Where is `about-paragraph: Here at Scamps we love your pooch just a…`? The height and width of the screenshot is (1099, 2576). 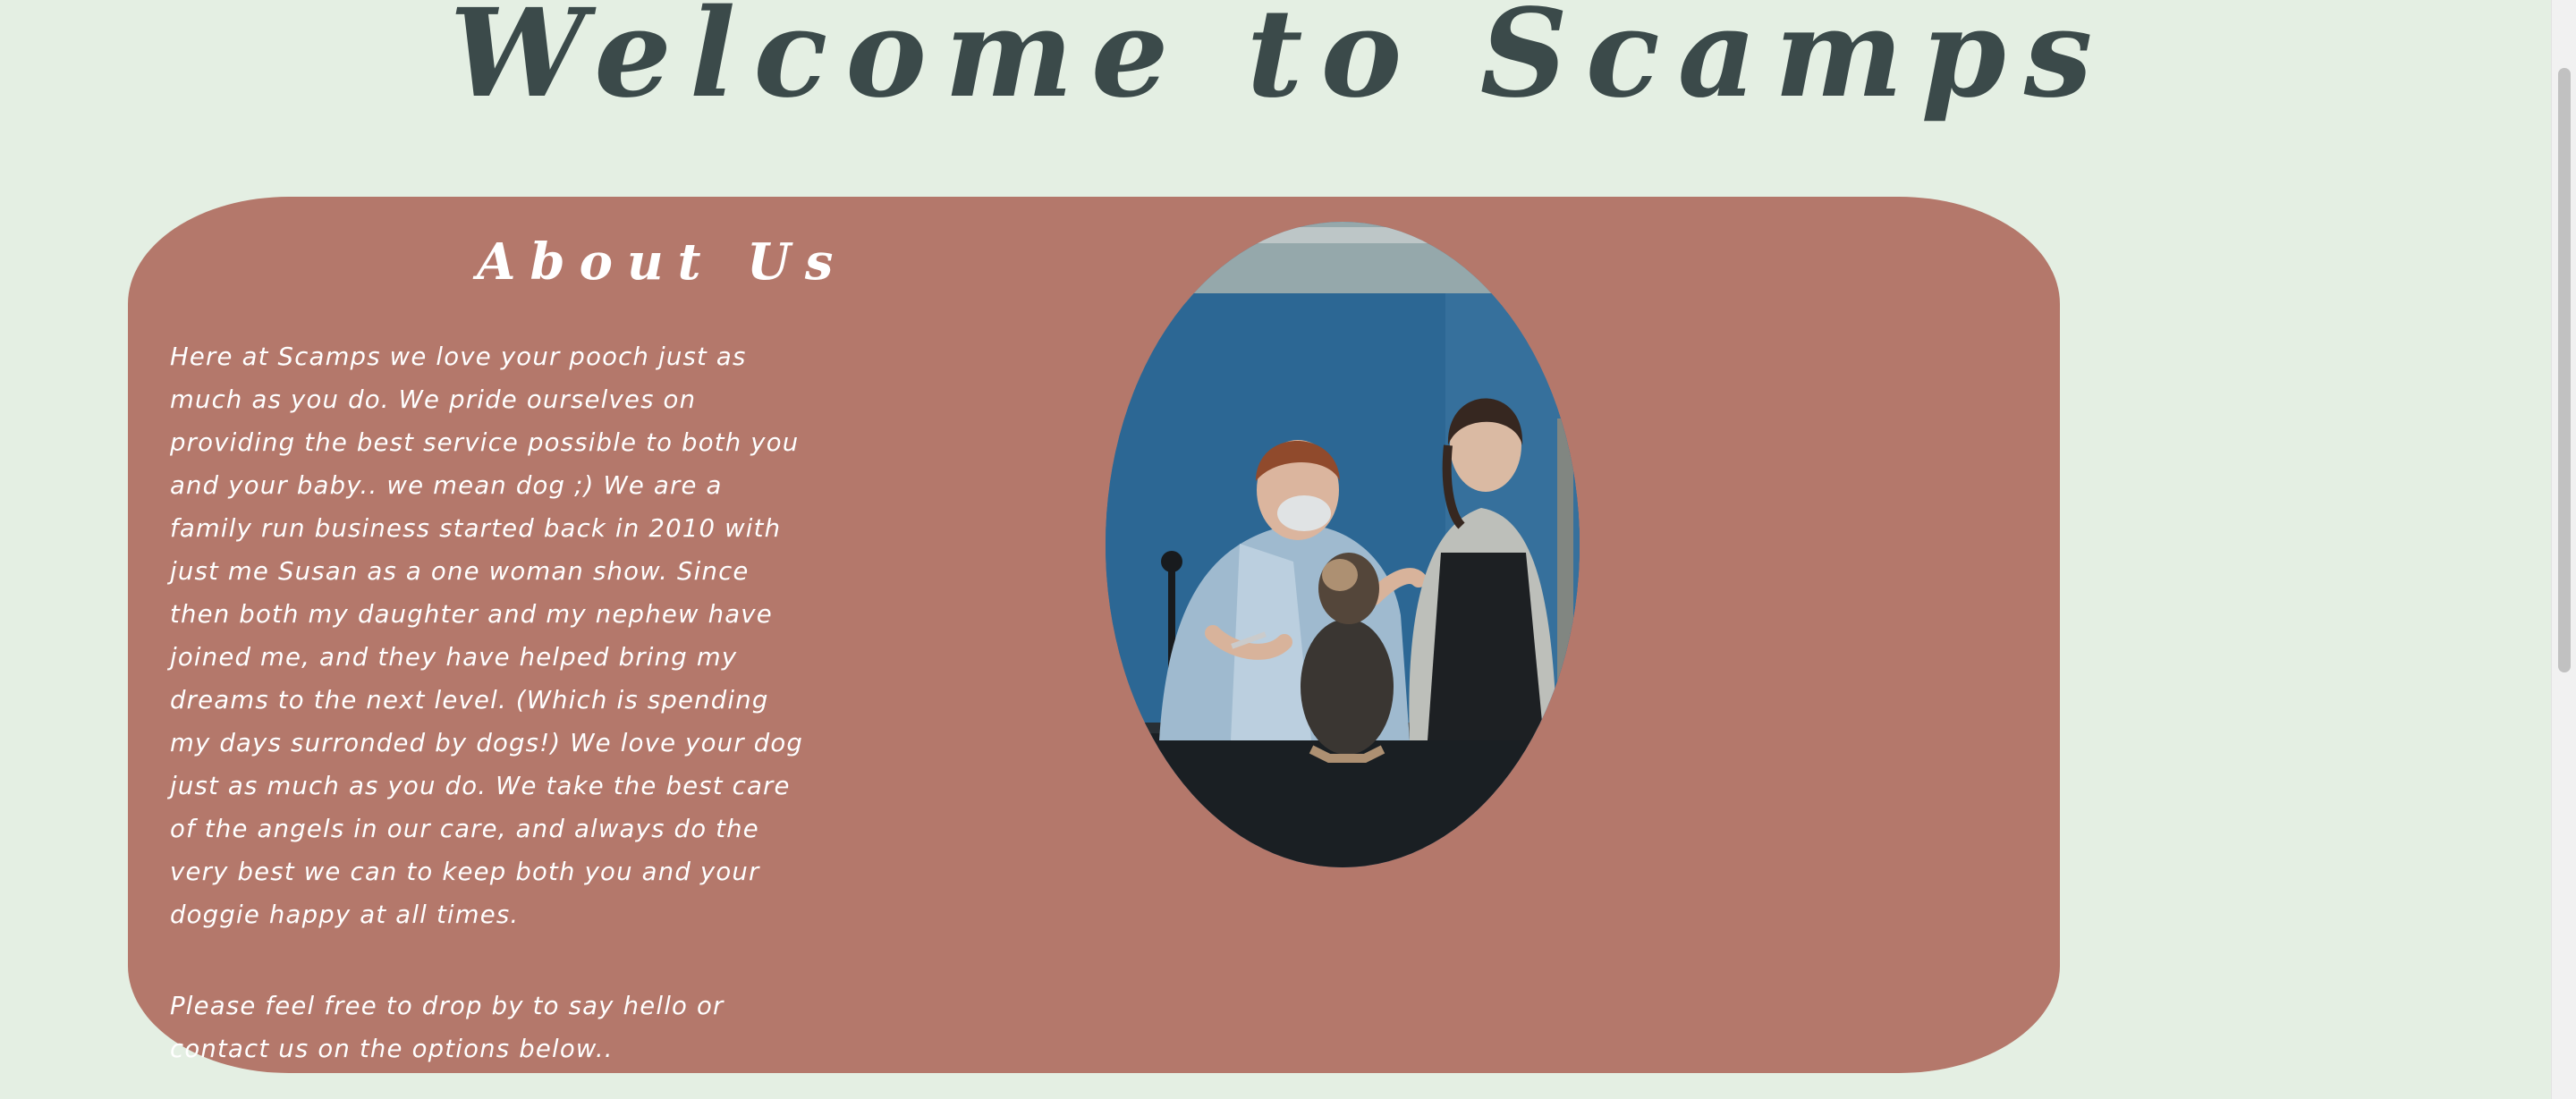
about-paragraph: Here at Scamps we love your pooch just a… is located at coordinates (487, 635).